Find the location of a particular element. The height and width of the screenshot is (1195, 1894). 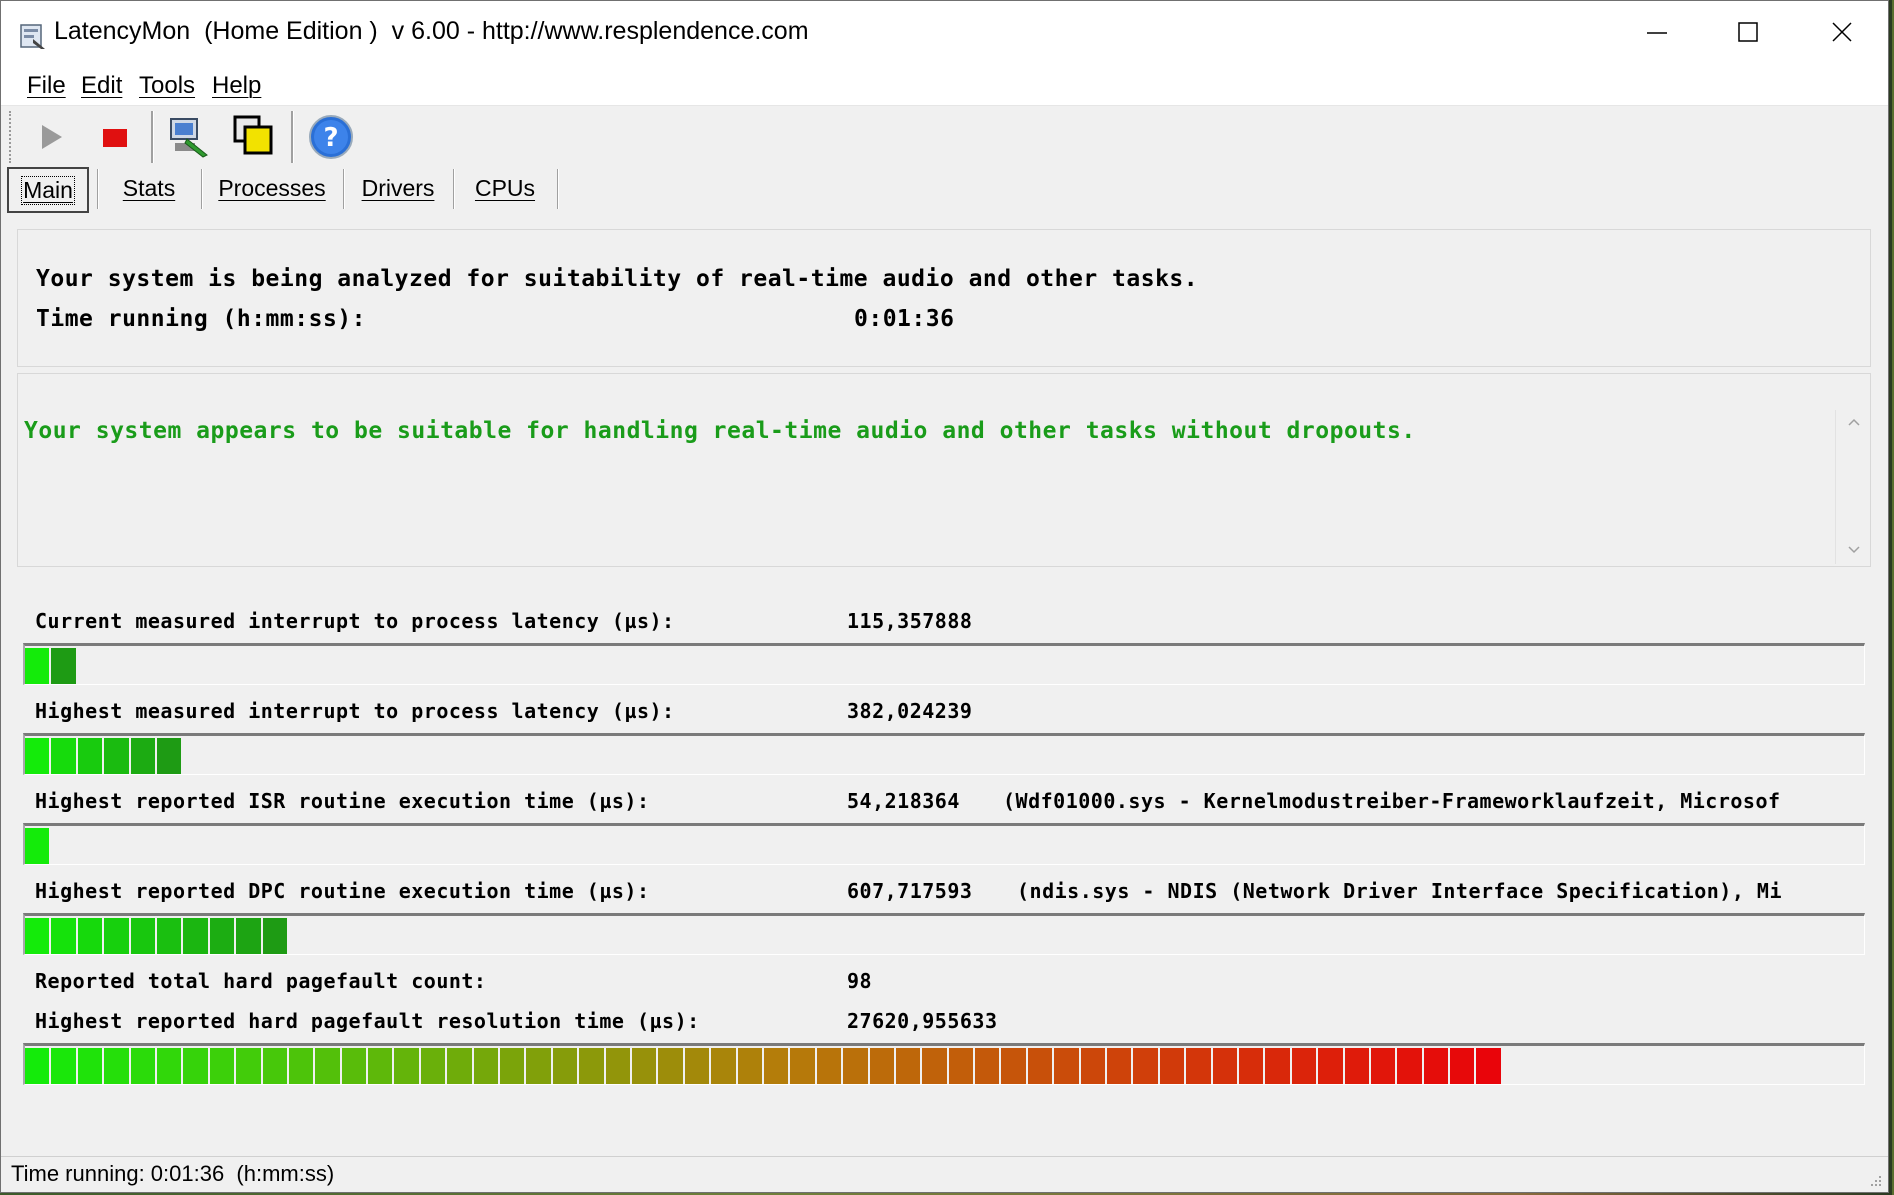

close-icon is located at coordinates (1842, 32).